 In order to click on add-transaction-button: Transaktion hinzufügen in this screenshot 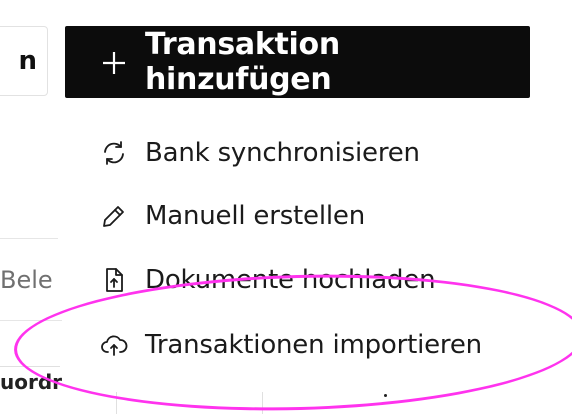, I will do `click(297, 62)`.